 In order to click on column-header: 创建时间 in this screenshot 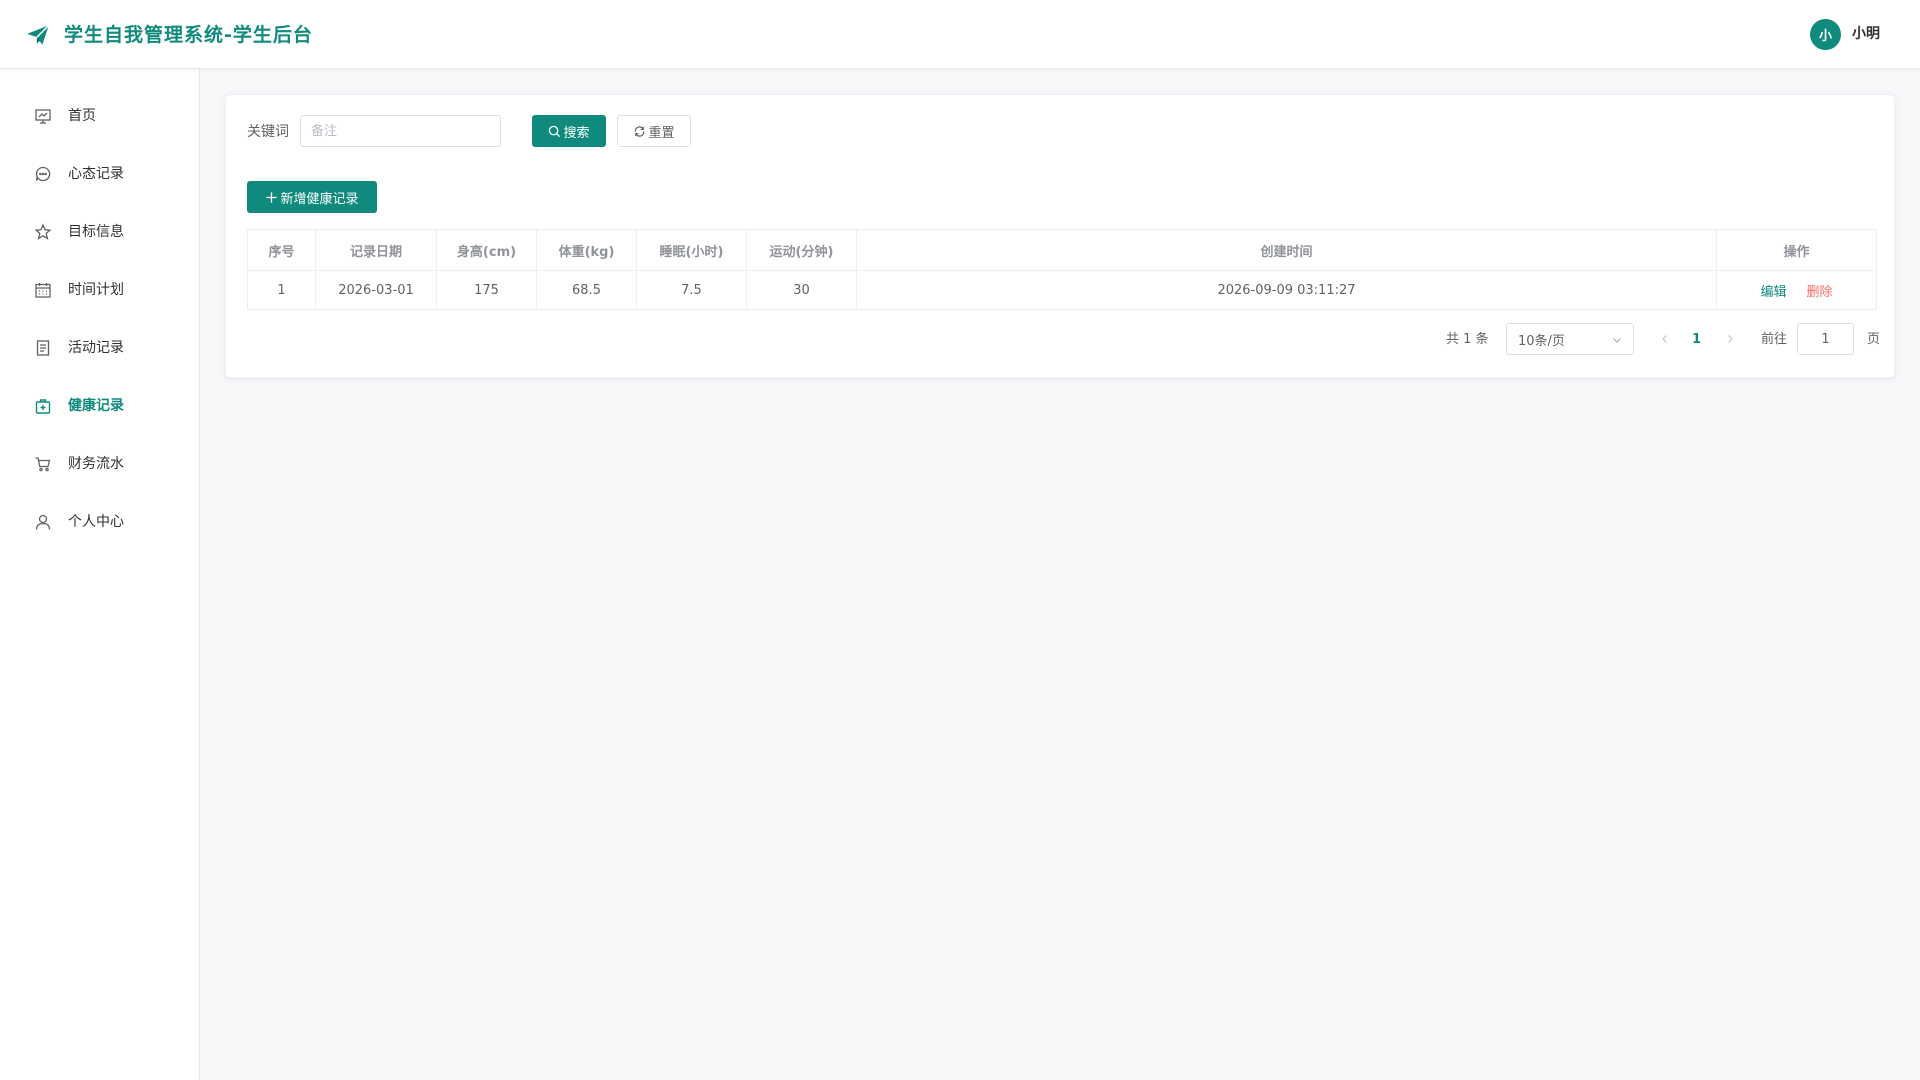, I will do `click(1287, 250)`.